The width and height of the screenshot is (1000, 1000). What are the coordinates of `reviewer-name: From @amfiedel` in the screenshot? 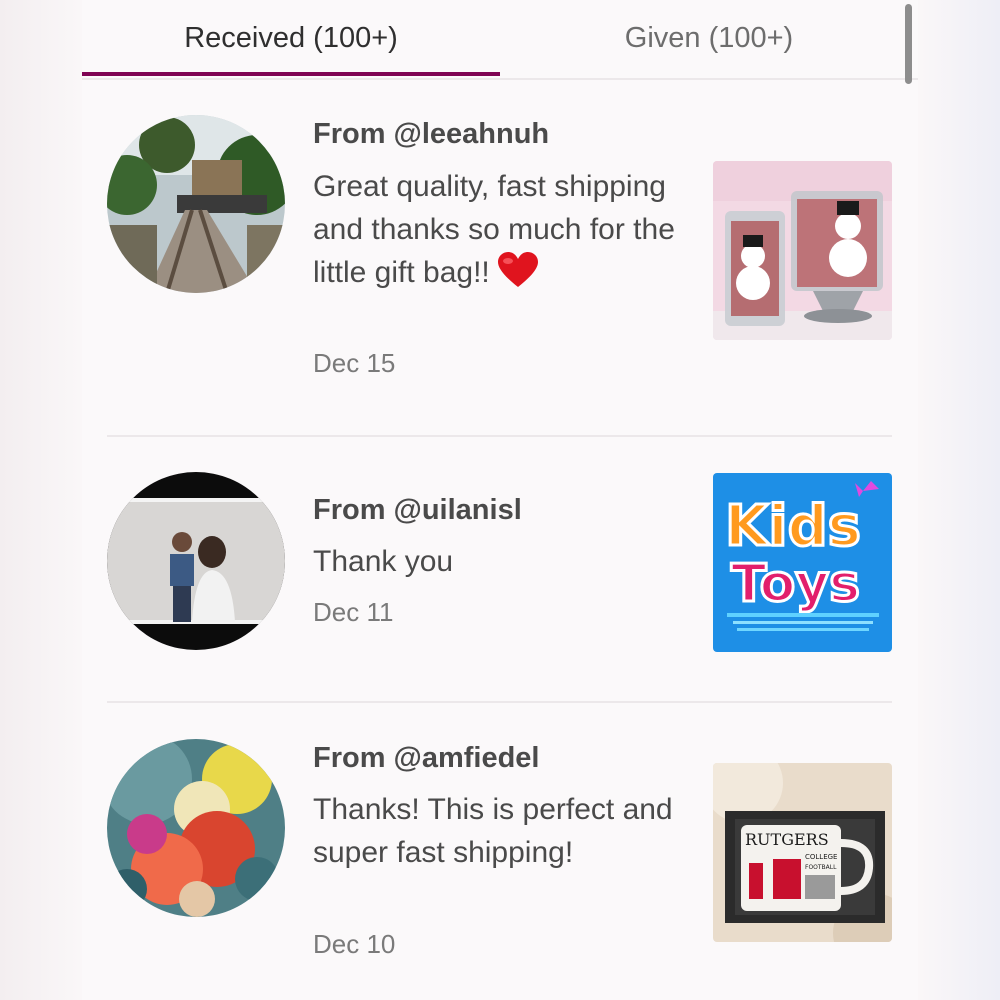 It's located at (426, 758).